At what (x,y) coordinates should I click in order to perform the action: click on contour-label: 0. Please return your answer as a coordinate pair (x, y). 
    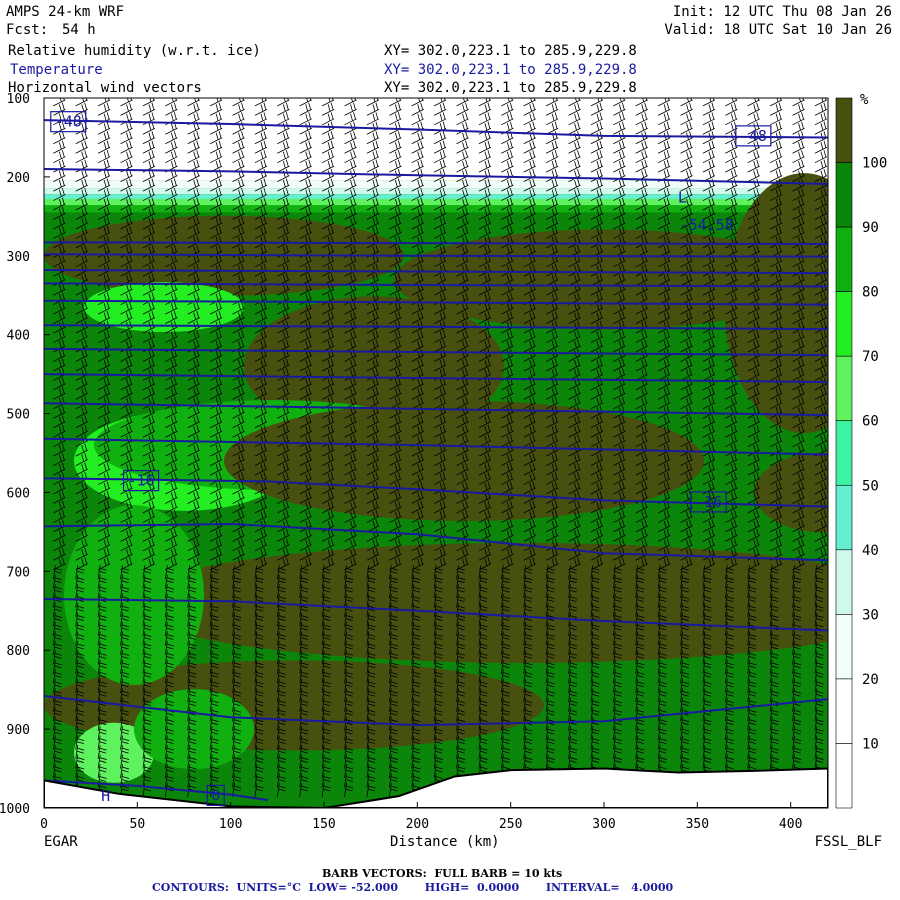
    Looking at the image, I should click on (215, 795).